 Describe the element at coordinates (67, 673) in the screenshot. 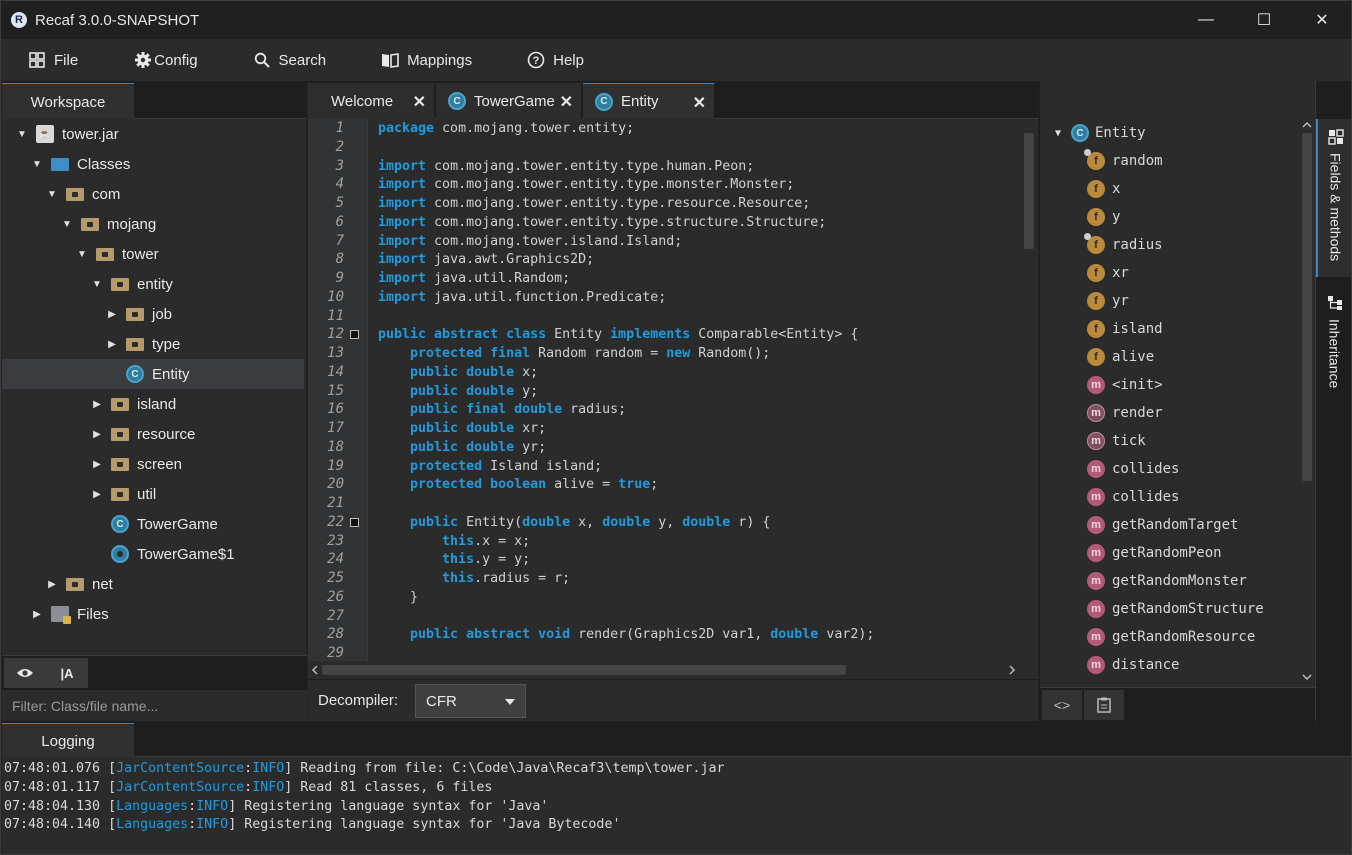

I see `case-sensitive-button: |A` at that location.